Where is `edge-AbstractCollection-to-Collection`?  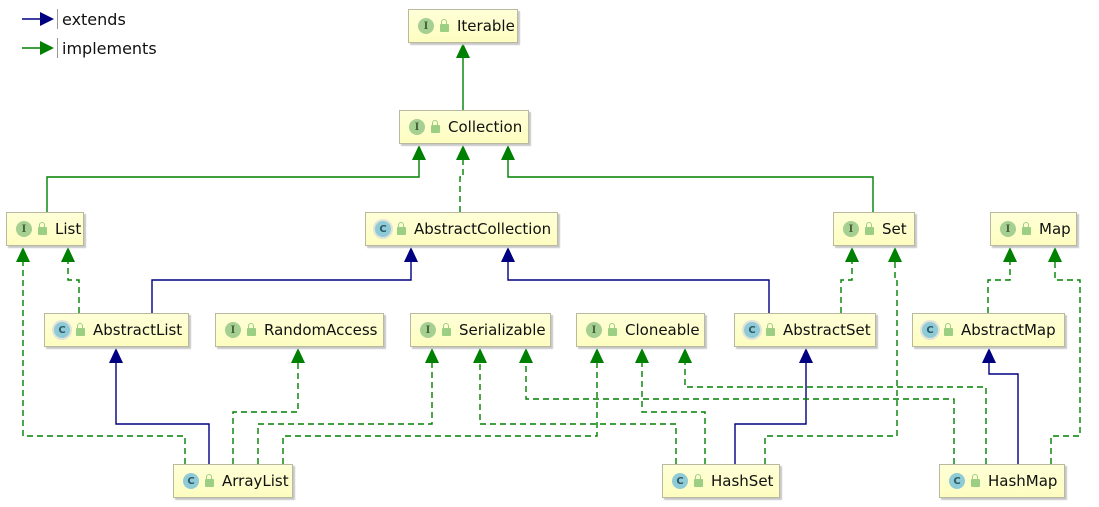
edge-AbstractCollection-to-Collection is located at coordinates (463, 178).